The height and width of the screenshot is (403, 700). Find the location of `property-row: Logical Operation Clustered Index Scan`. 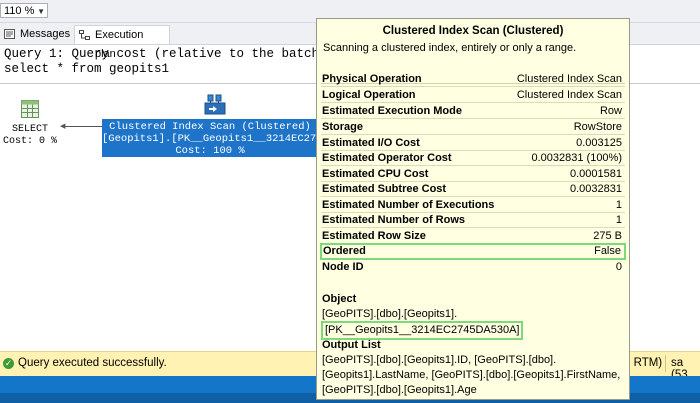

property-row: Logical Operation Clustered Index Scan is located at coordinates (473, 95).